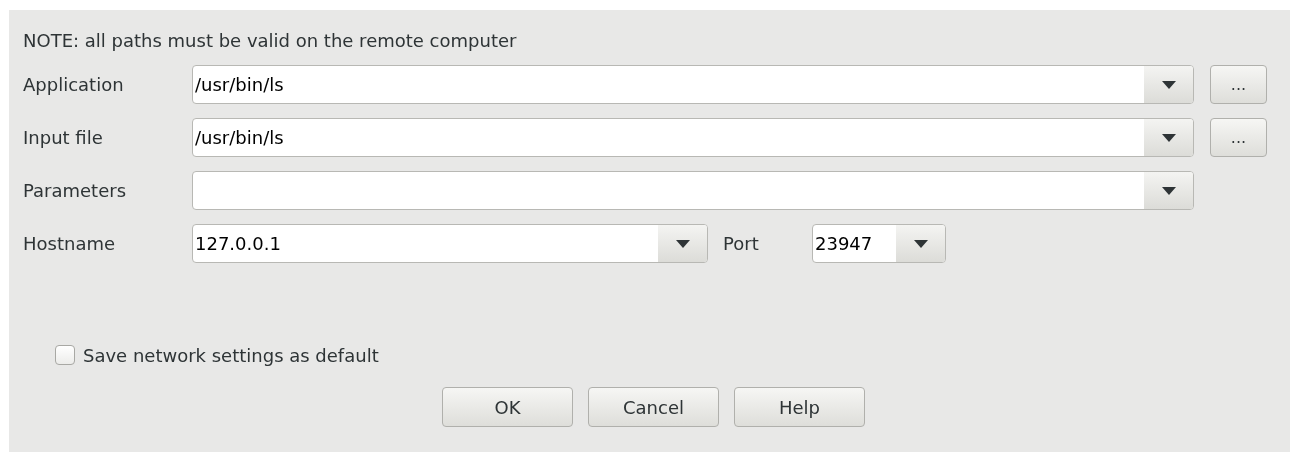 Image resolution: width=1290 pixels, height=452 pixels. I want to click on field-label: Hostname, so click(70, 244).